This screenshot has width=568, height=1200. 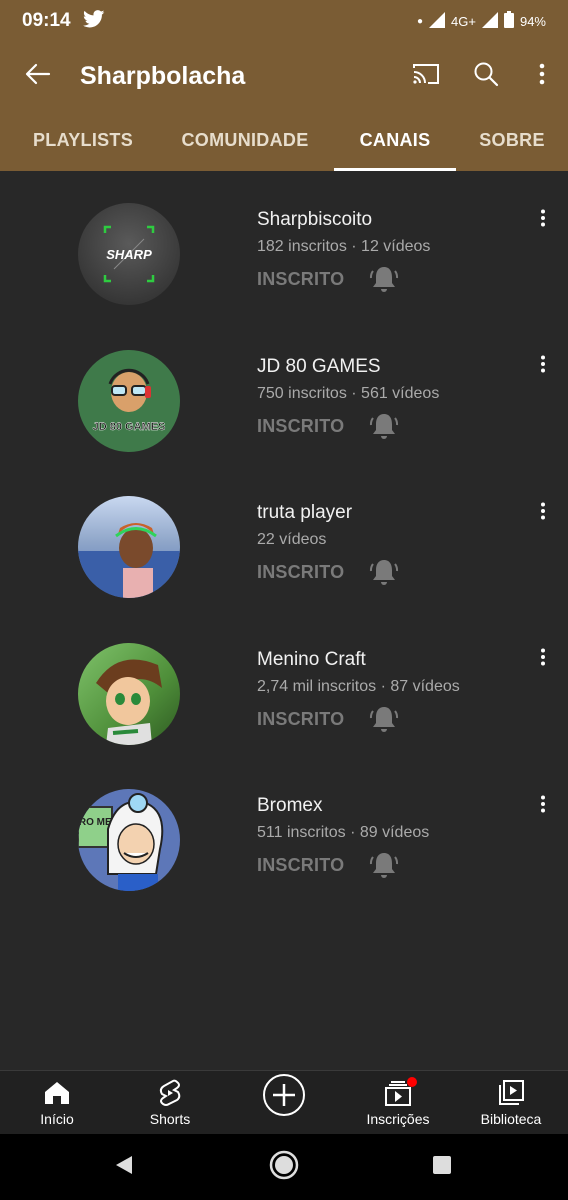 What do you see at coordinates (284, 21) in the screenshot?
I see `status-bar: 09:14 ● 4G+ 94%` at bounding box center [284, 21].